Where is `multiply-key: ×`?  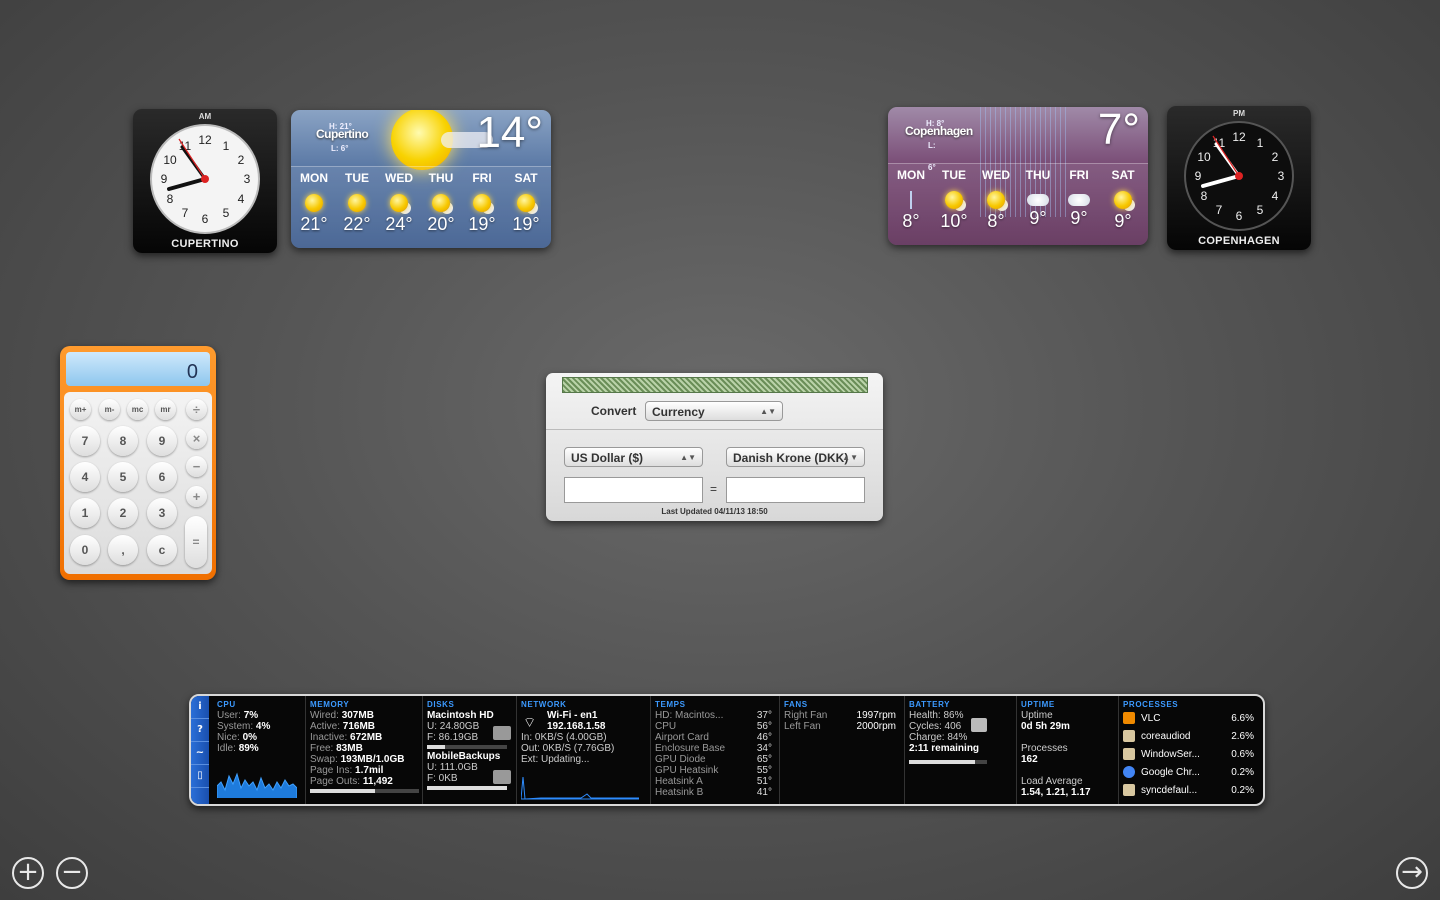 multiply-key: × is located at coordinates (196, 438).